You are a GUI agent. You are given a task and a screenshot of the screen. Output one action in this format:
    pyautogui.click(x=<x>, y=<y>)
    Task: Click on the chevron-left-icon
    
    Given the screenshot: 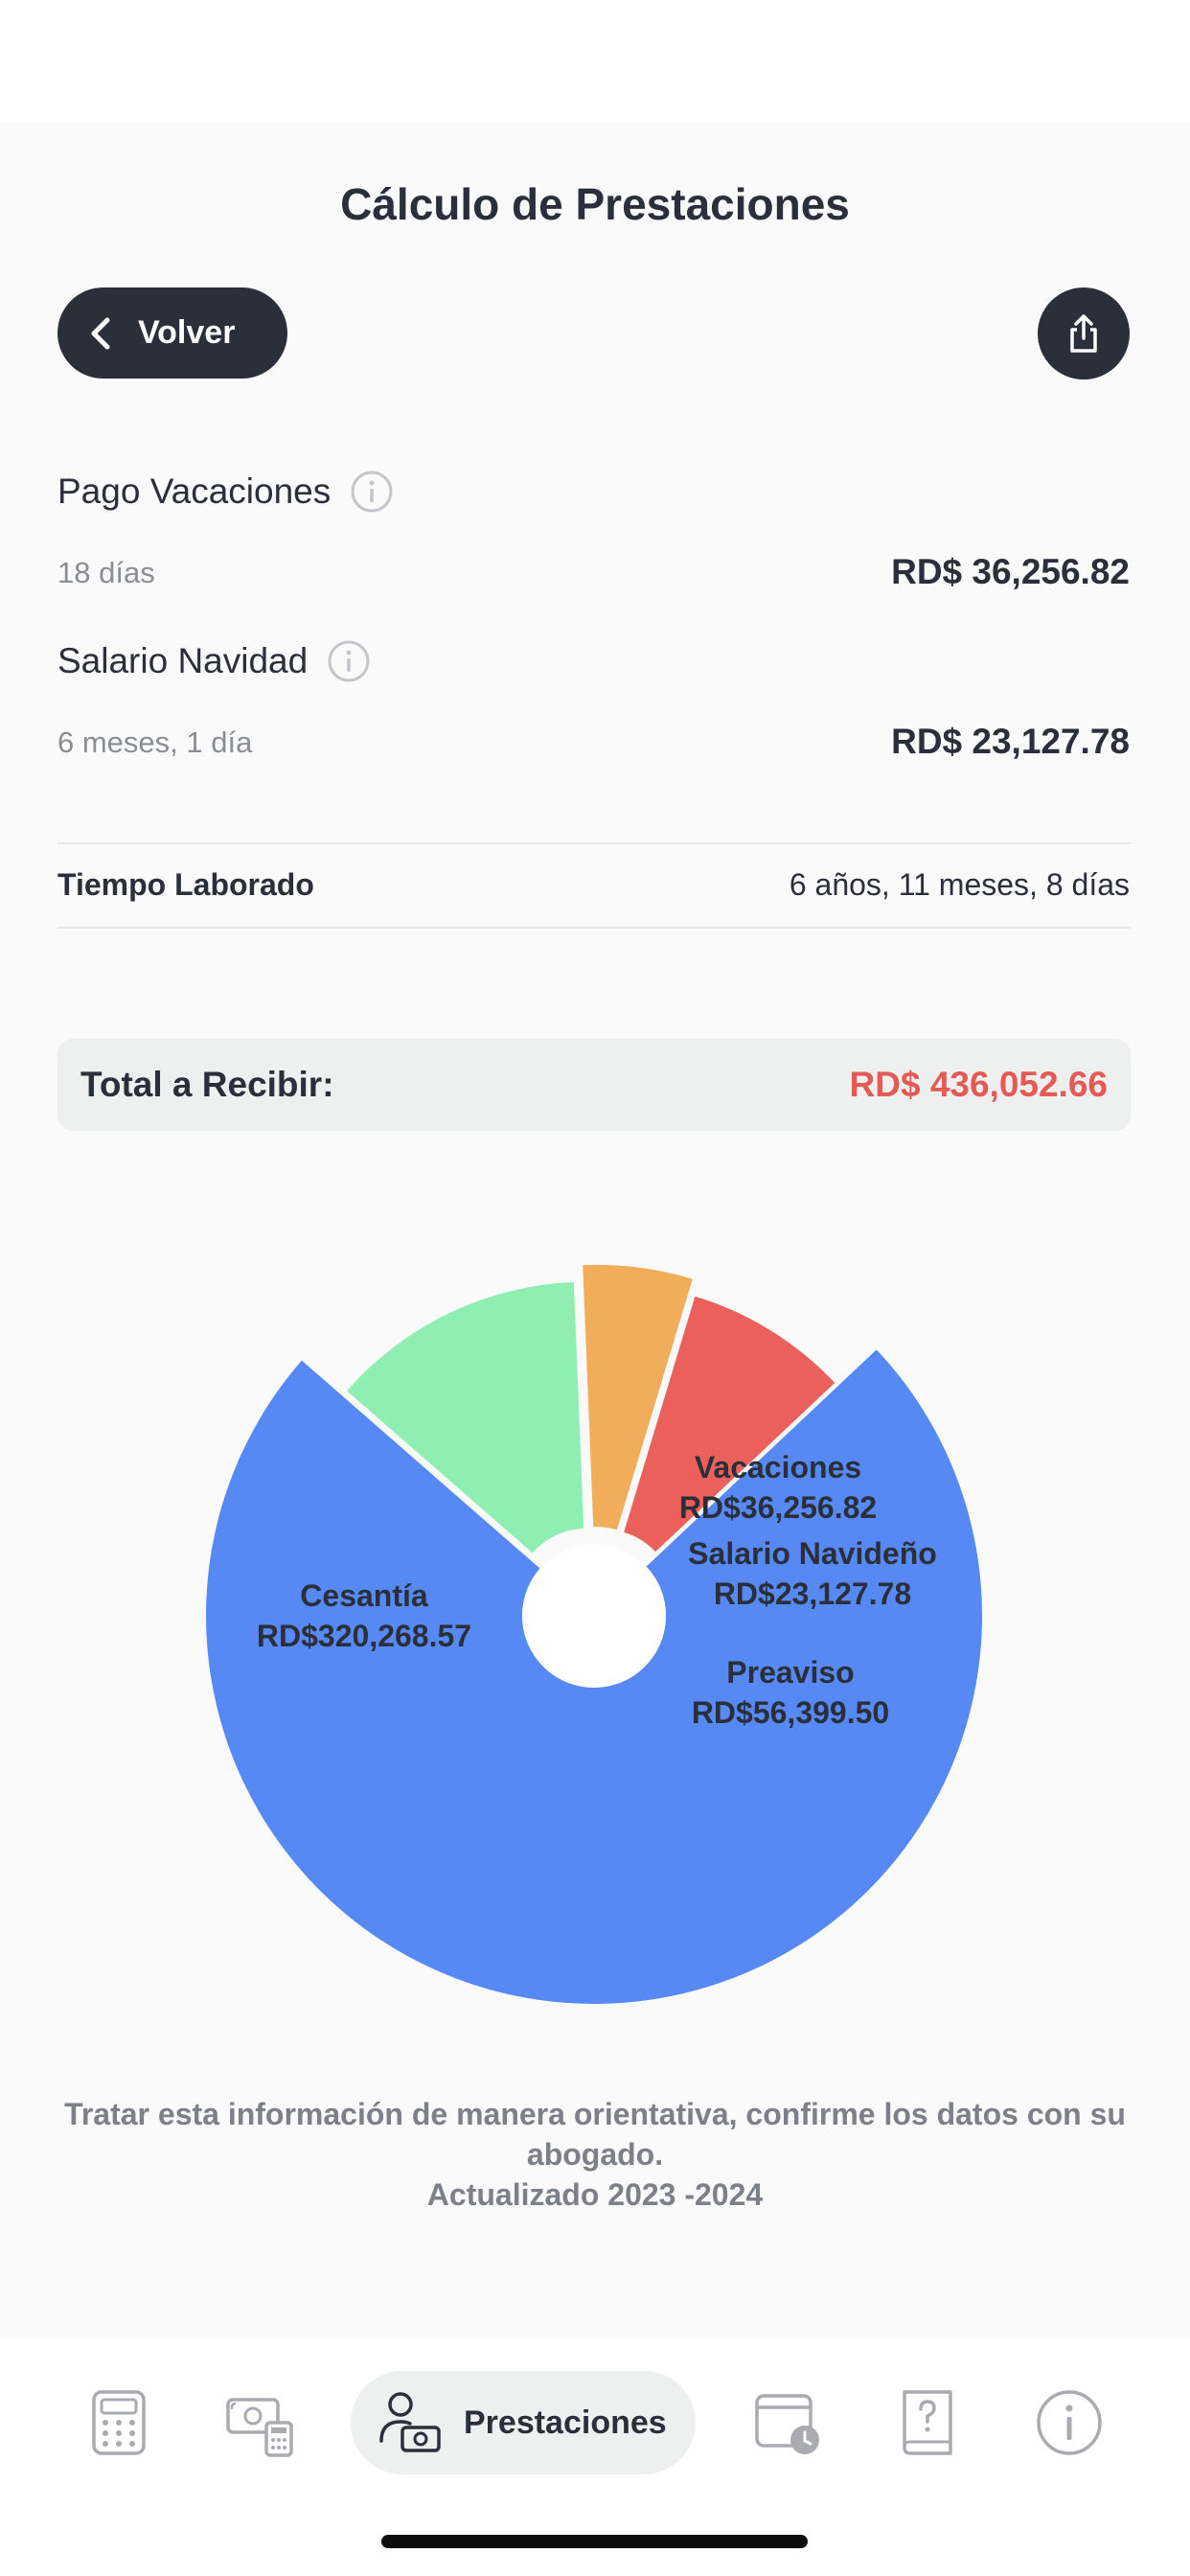 What is the action you would take?
    pyautogui.click(x=101, y=333)
    